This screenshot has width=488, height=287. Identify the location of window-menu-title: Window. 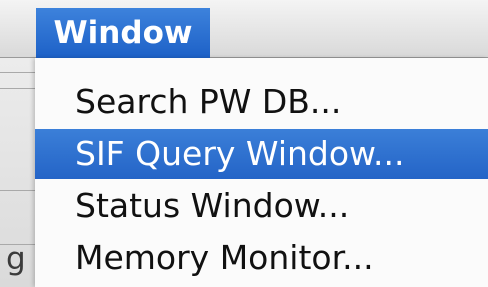
(123, 33).